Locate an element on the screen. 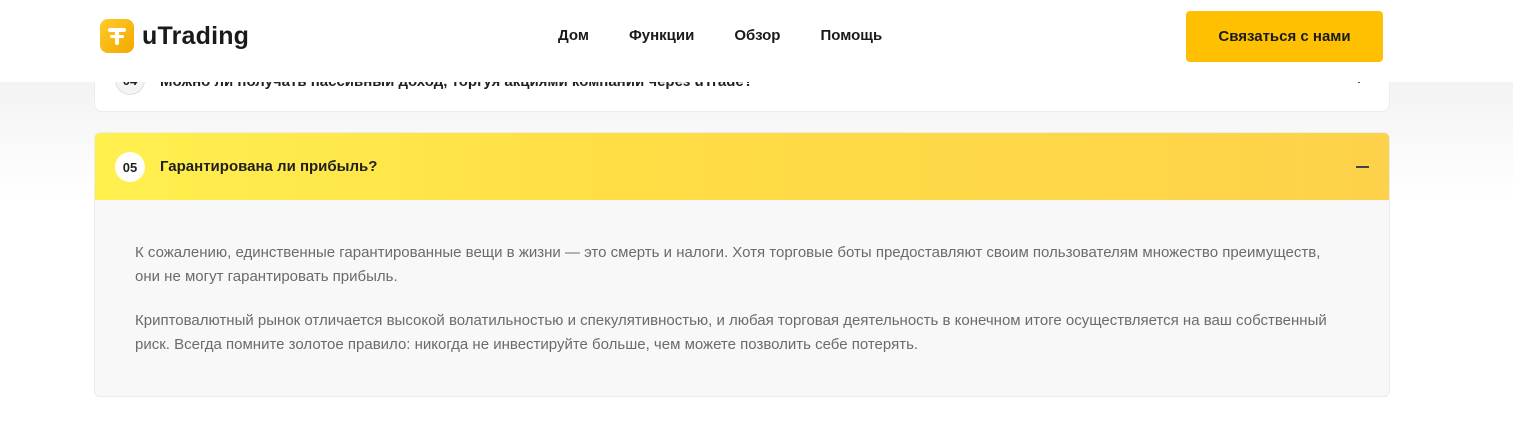  nav-item-help: Помощь is located at coordinates (851, 35).